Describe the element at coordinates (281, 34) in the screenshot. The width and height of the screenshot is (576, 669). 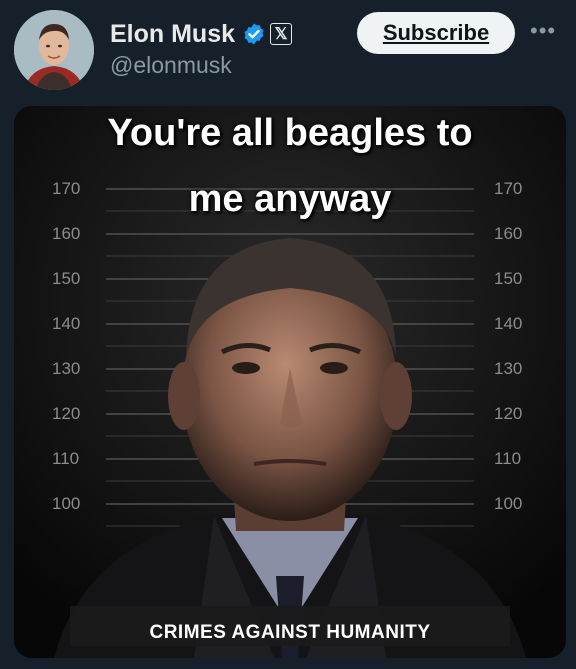
I see `x-logo-icon: 𝕏` at that location.